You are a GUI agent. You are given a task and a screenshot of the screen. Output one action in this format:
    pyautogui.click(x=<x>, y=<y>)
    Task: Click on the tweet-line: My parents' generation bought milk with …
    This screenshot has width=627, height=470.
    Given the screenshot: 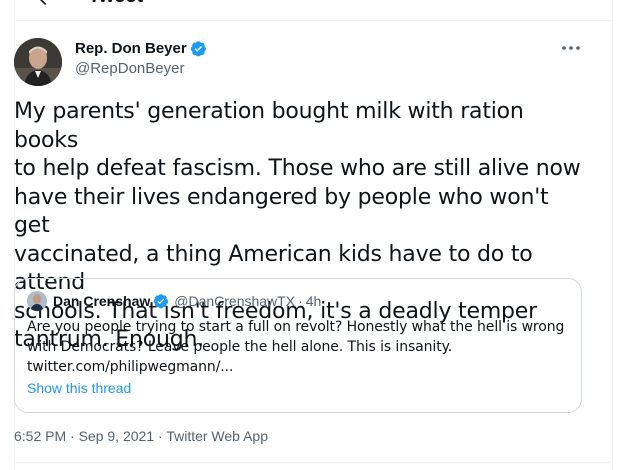 What is the action you would take?
    pyautogui.click(x=269, y=126)
    